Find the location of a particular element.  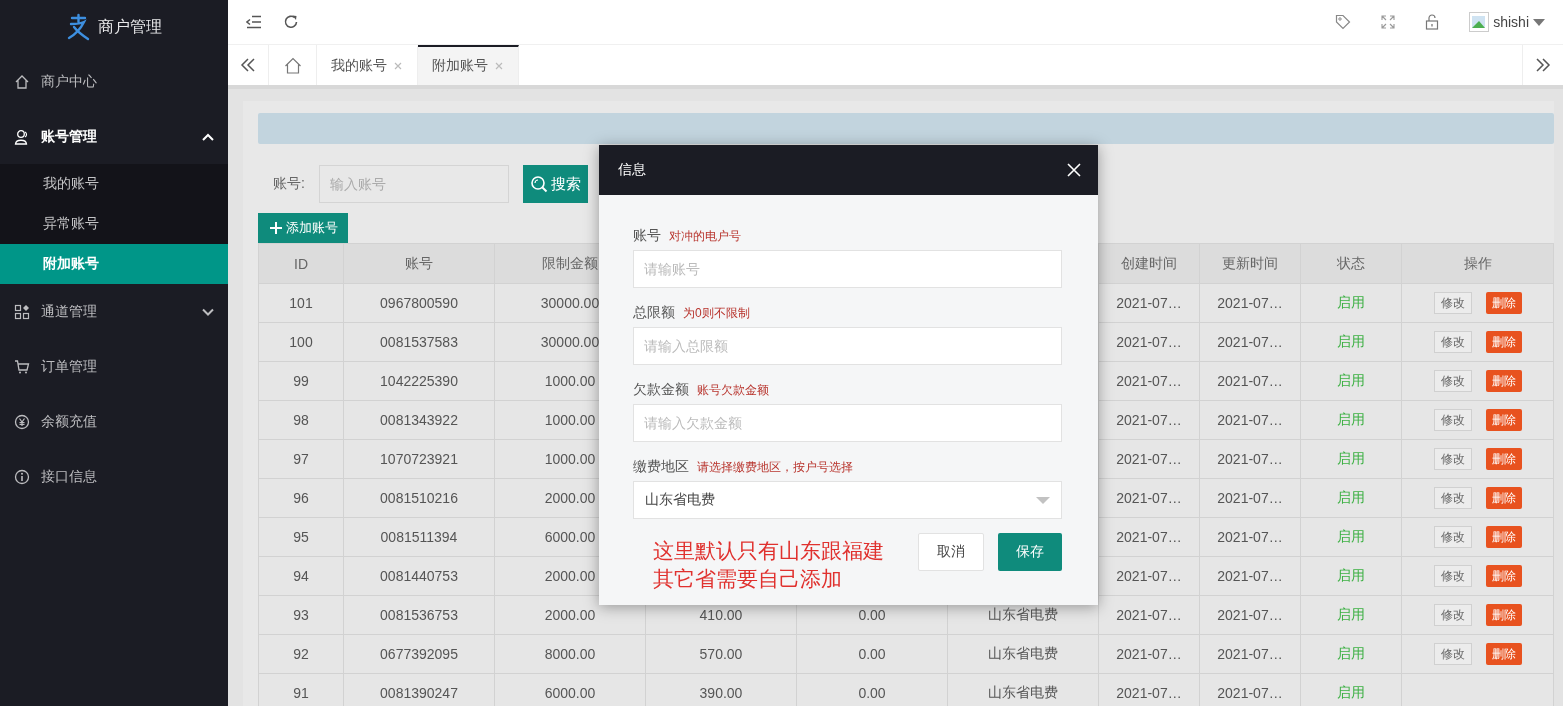

broken-image-icon is located at coordinates (1479, 22).